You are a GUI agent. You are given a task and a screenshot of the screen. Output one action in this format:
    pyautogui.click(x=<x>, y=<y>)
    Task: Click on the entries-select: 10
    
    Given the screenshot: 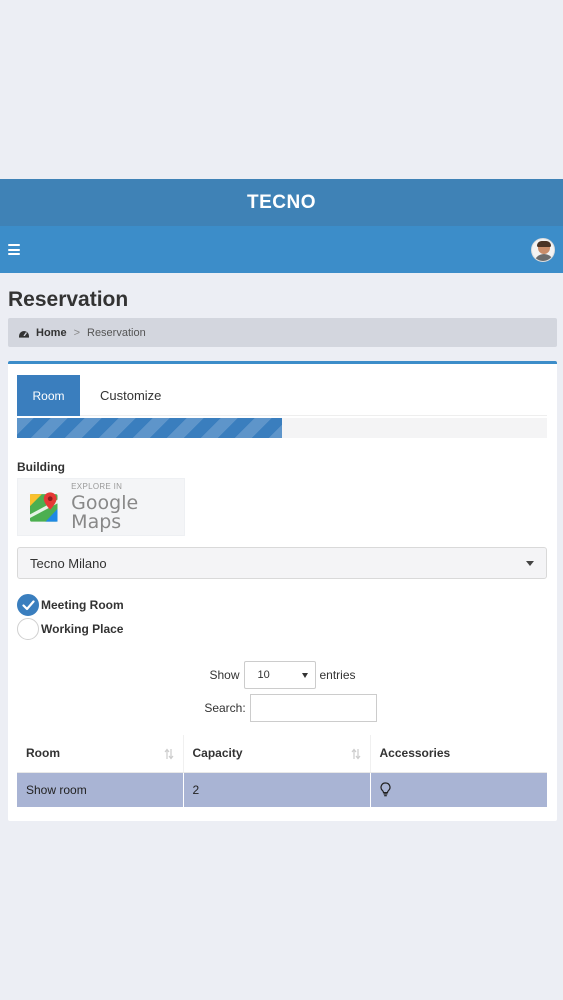 What is the action you would take?
    pyautogui.click(x=279, y=675)
    